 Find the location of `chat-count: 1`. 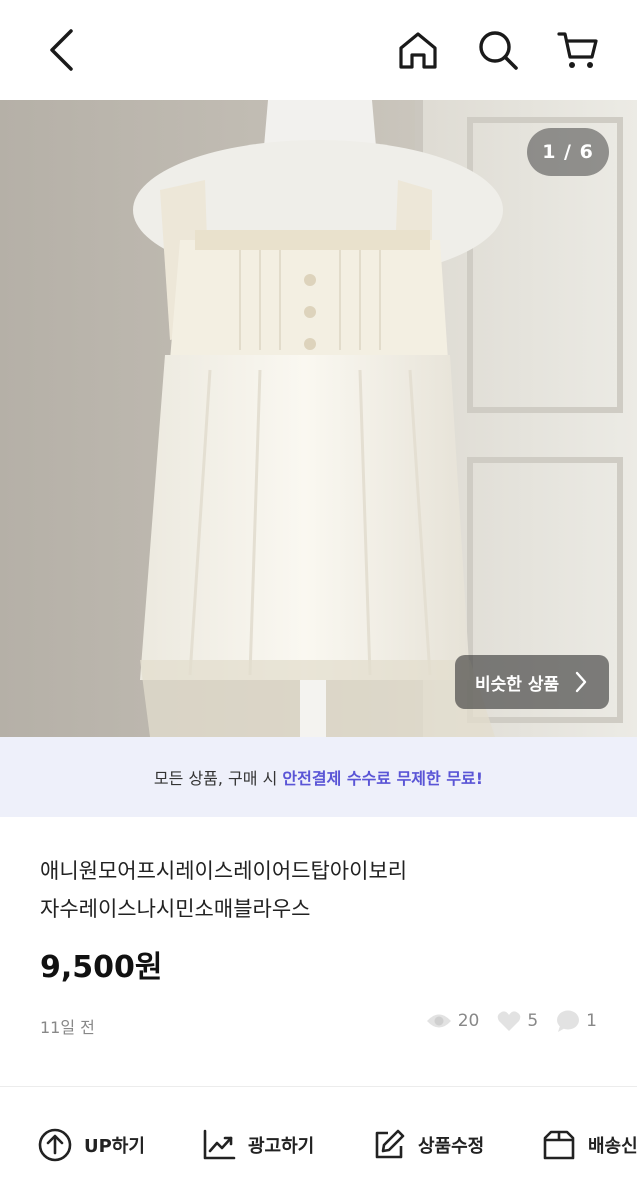

chat-count: 1 is located at coordinates (591, 1021).